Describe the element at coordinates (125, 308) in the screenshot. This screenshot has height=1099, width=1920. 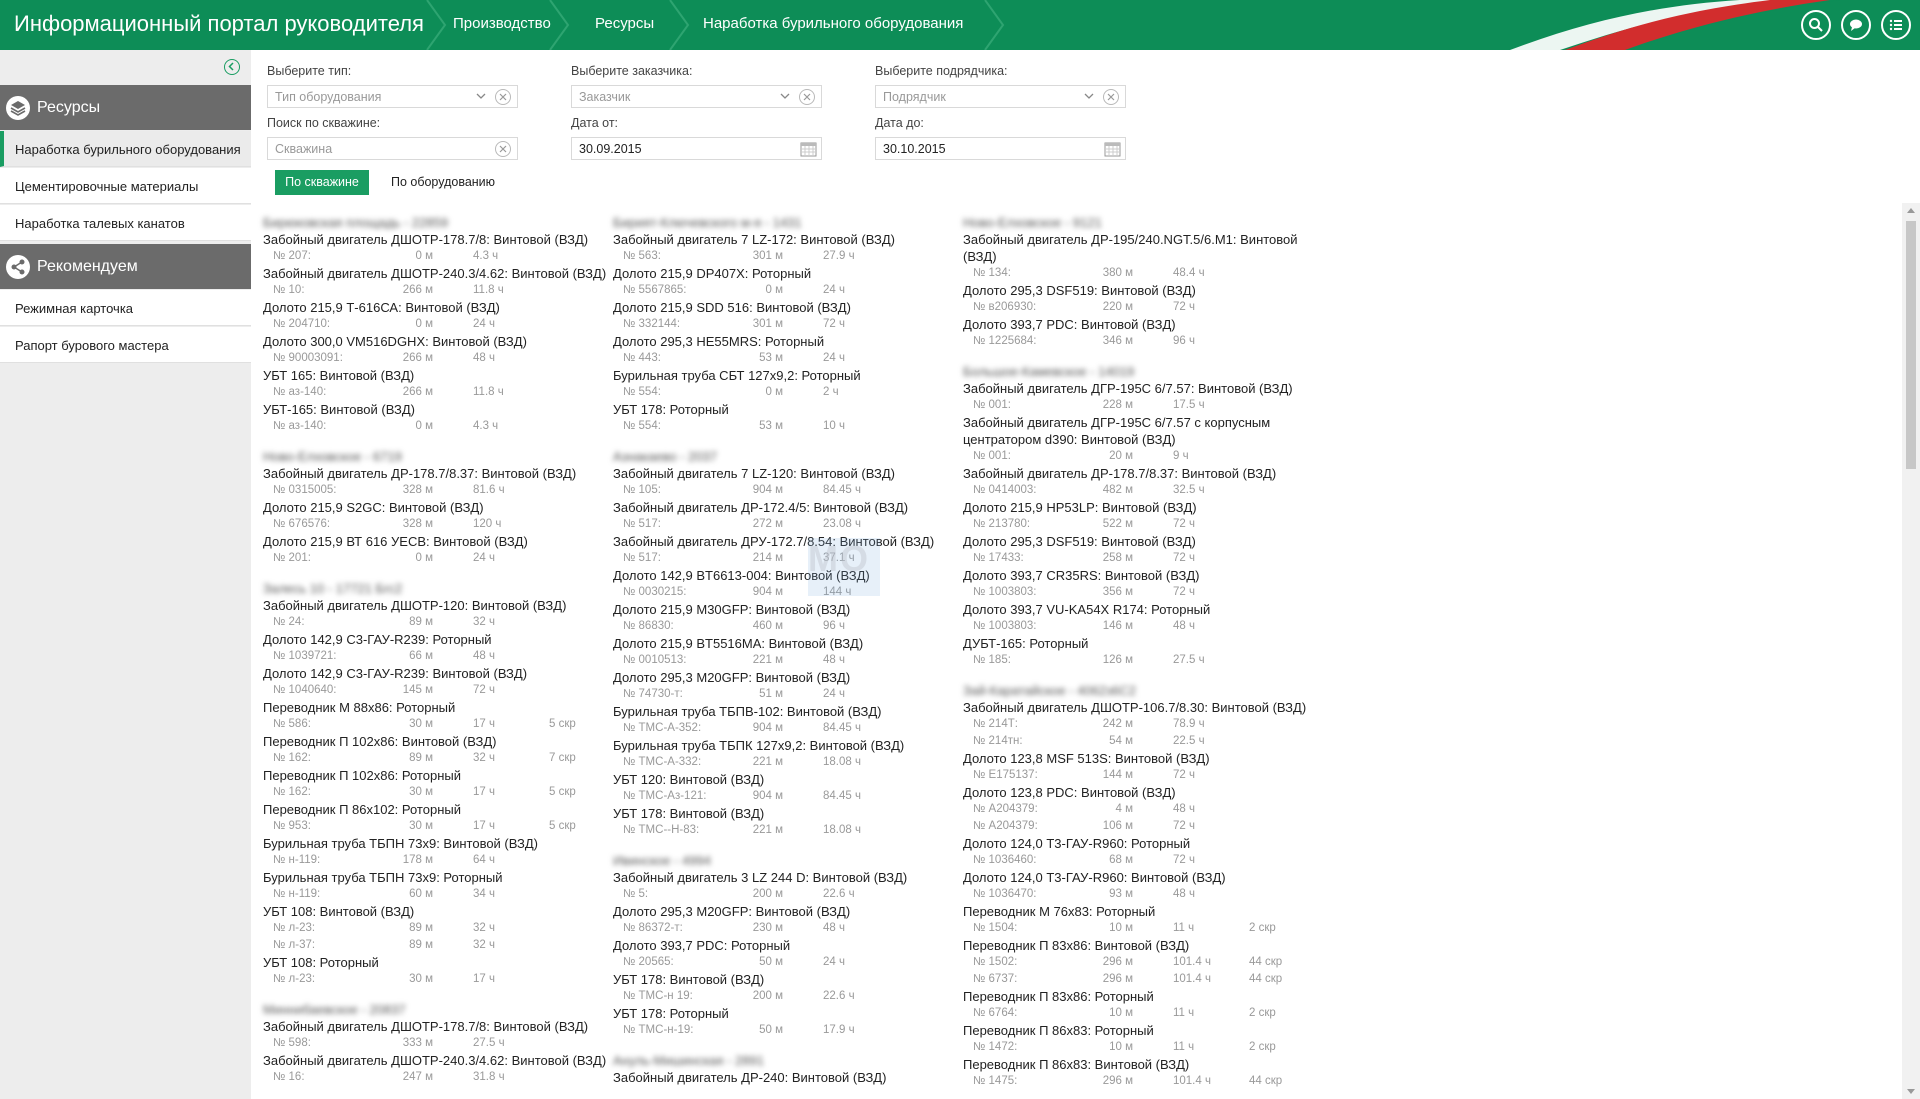
I see `sidebar-item-mode-card: Режимная карточка` at that location.